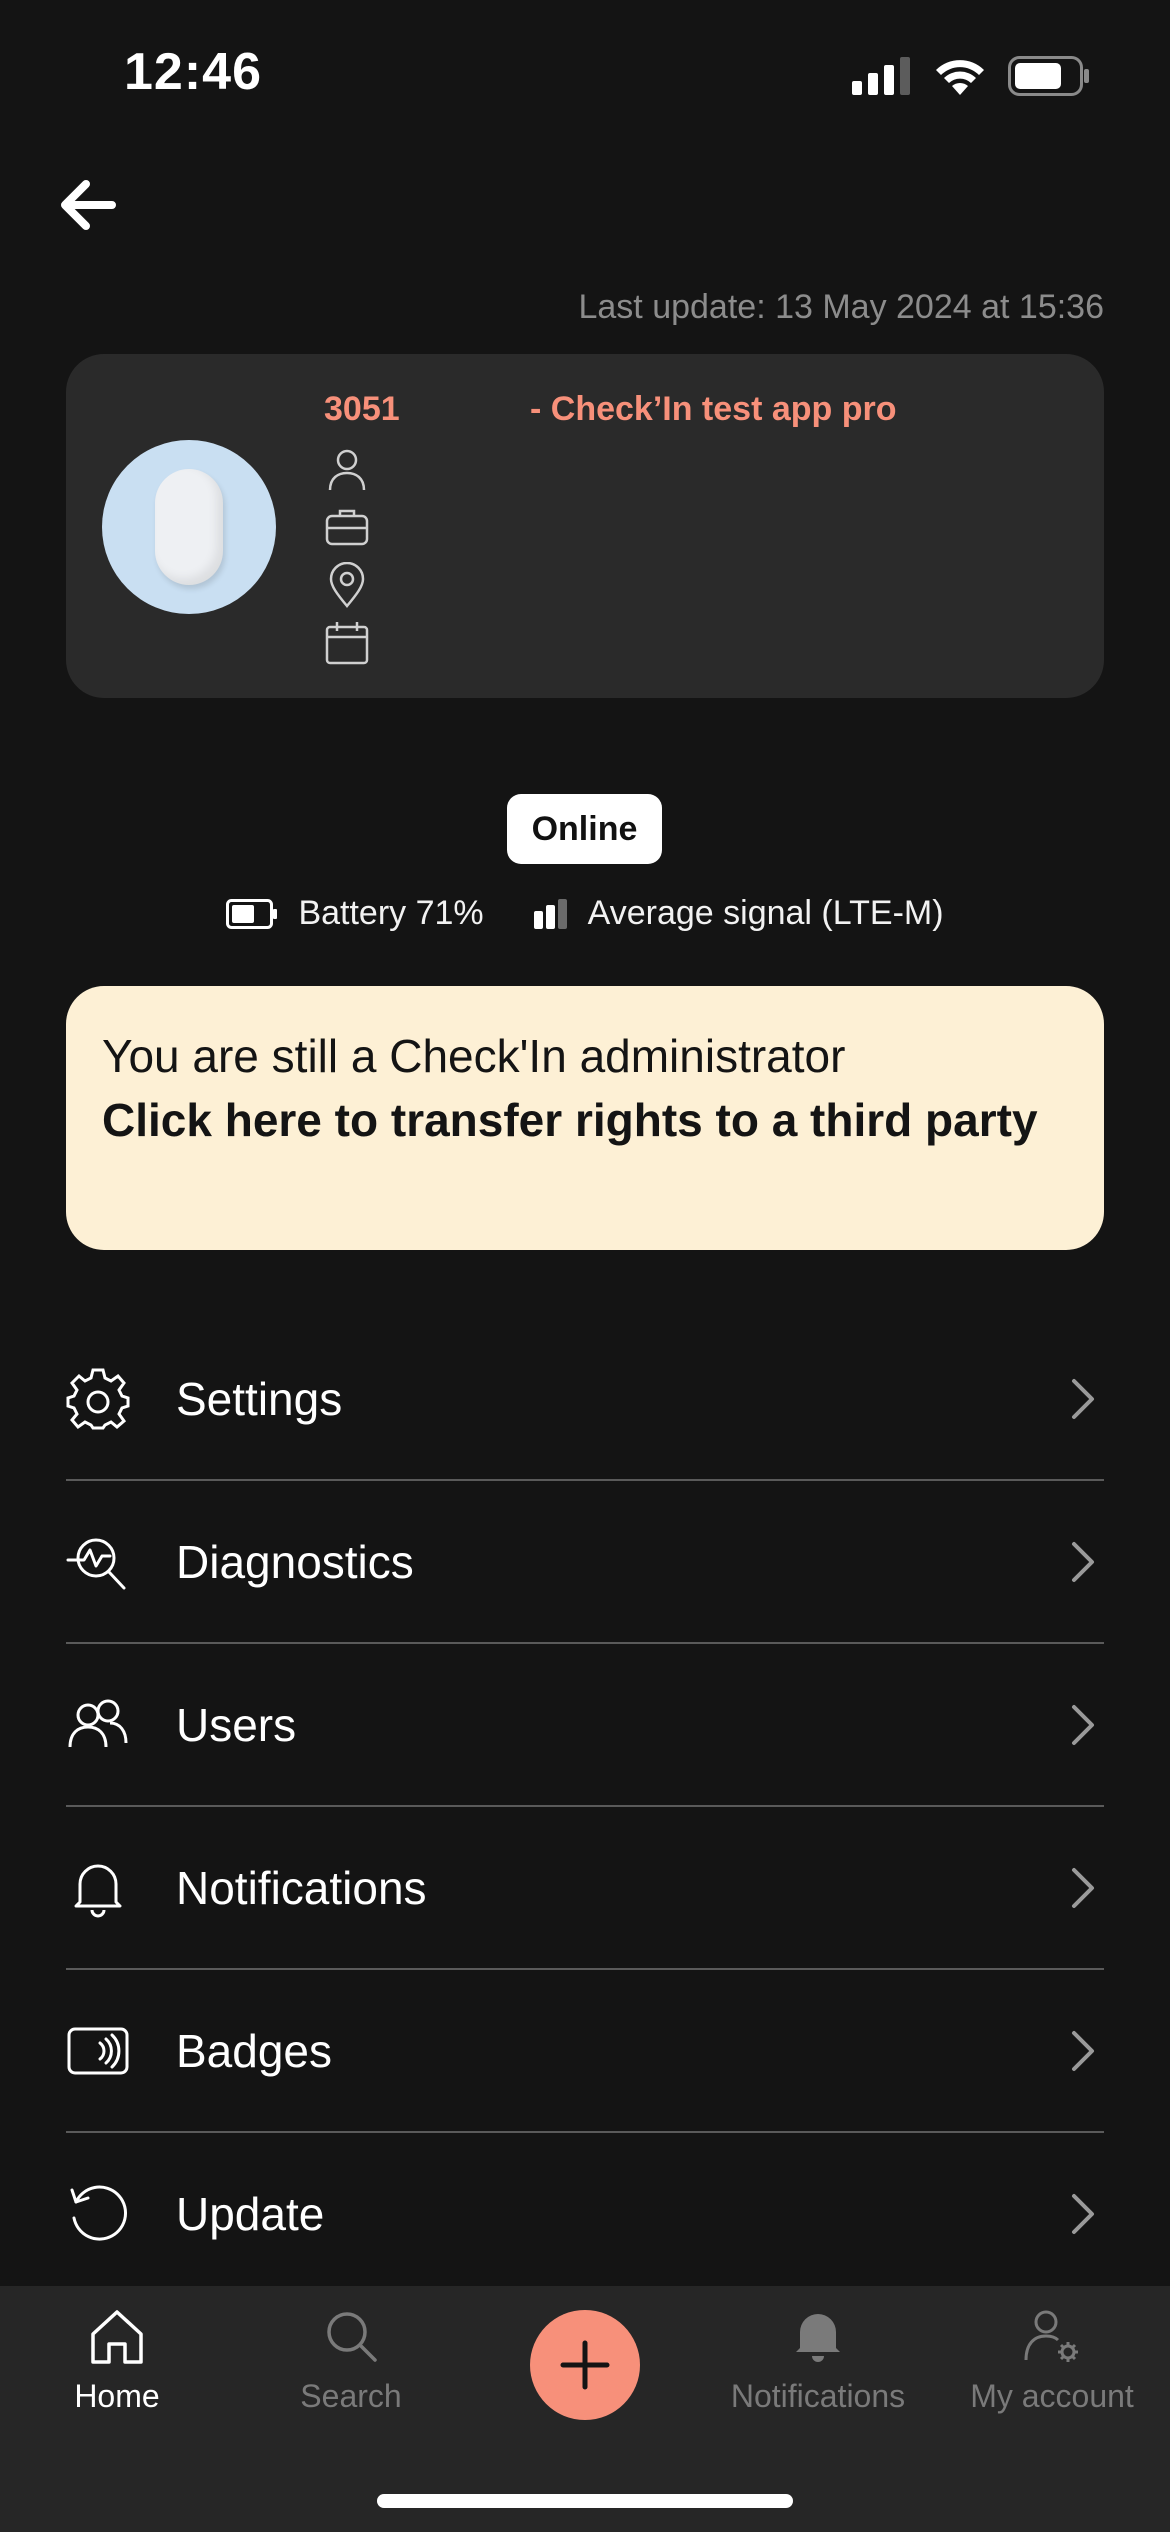 This screenshot has height=2532, width=1170. Describe the element at coordinates (117, 2396) in the screenshot. I see `tab-label: Home` at that location.